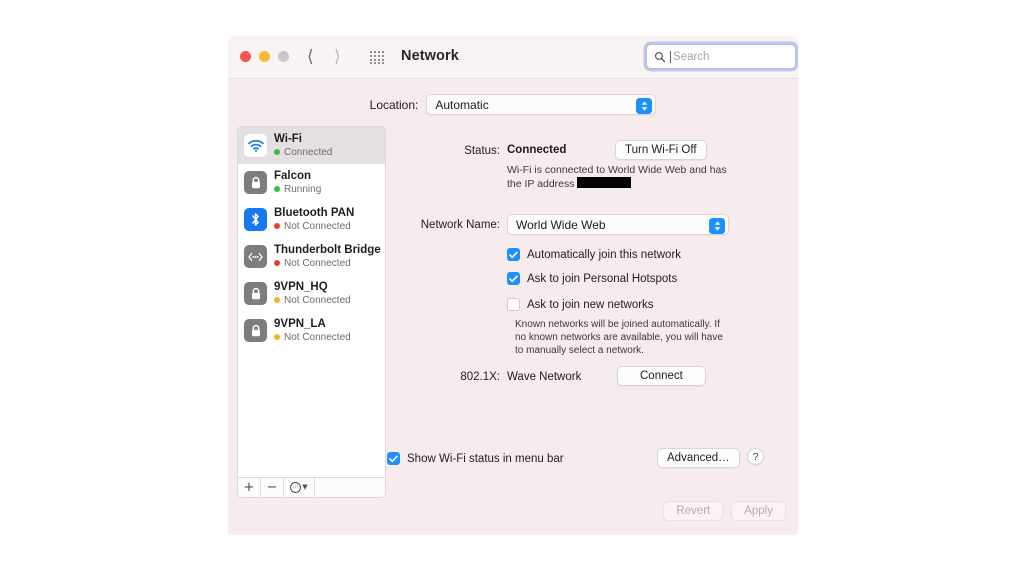 This screenshot has height=576, width=1024. I want to click on dot1x-row: 802.1X: Wave Network Connect, so click(592, 376).